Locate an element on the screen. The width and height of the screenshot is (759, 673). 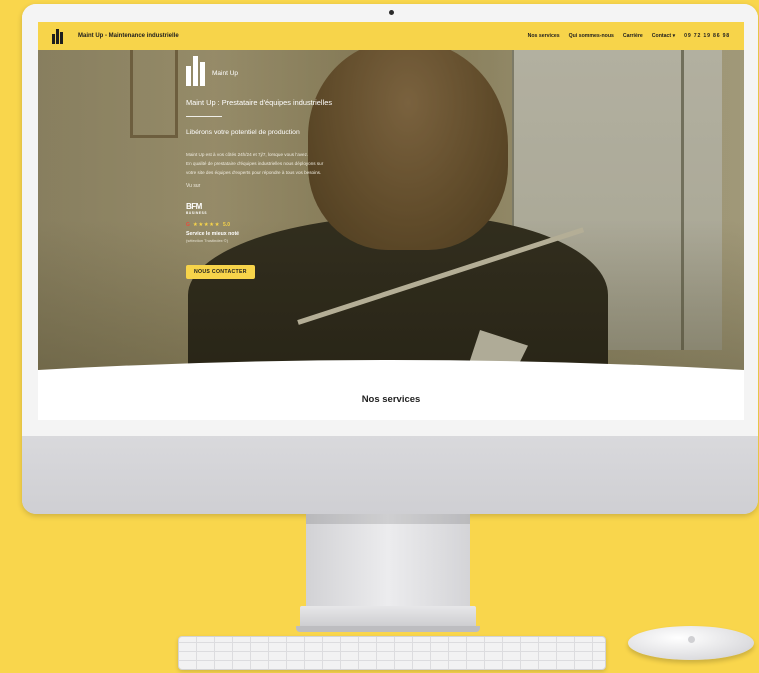
mouse is located at coordinates (691, 643).